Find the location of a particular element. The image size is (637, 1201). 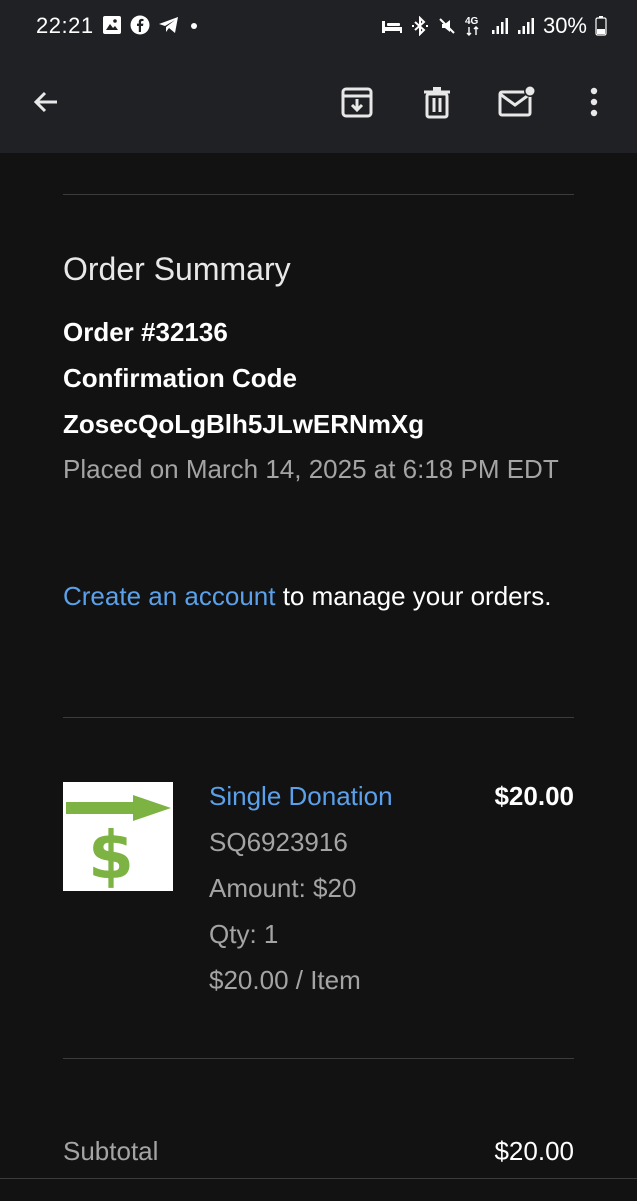

network-type-icon: 4G is located at coordinates (472, 26).